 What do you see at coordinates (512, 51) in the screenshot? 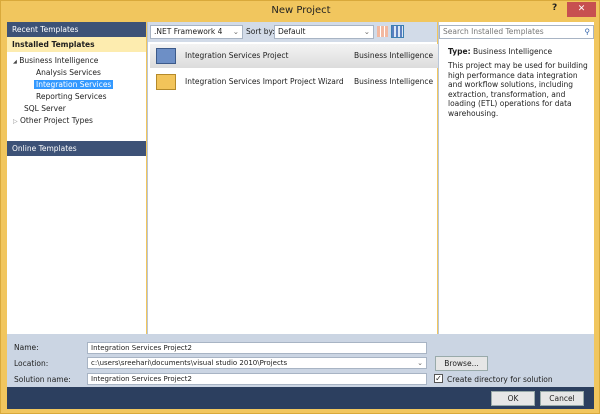
I see `type-value: Business Intelligence` at bounding box center [512, 51].